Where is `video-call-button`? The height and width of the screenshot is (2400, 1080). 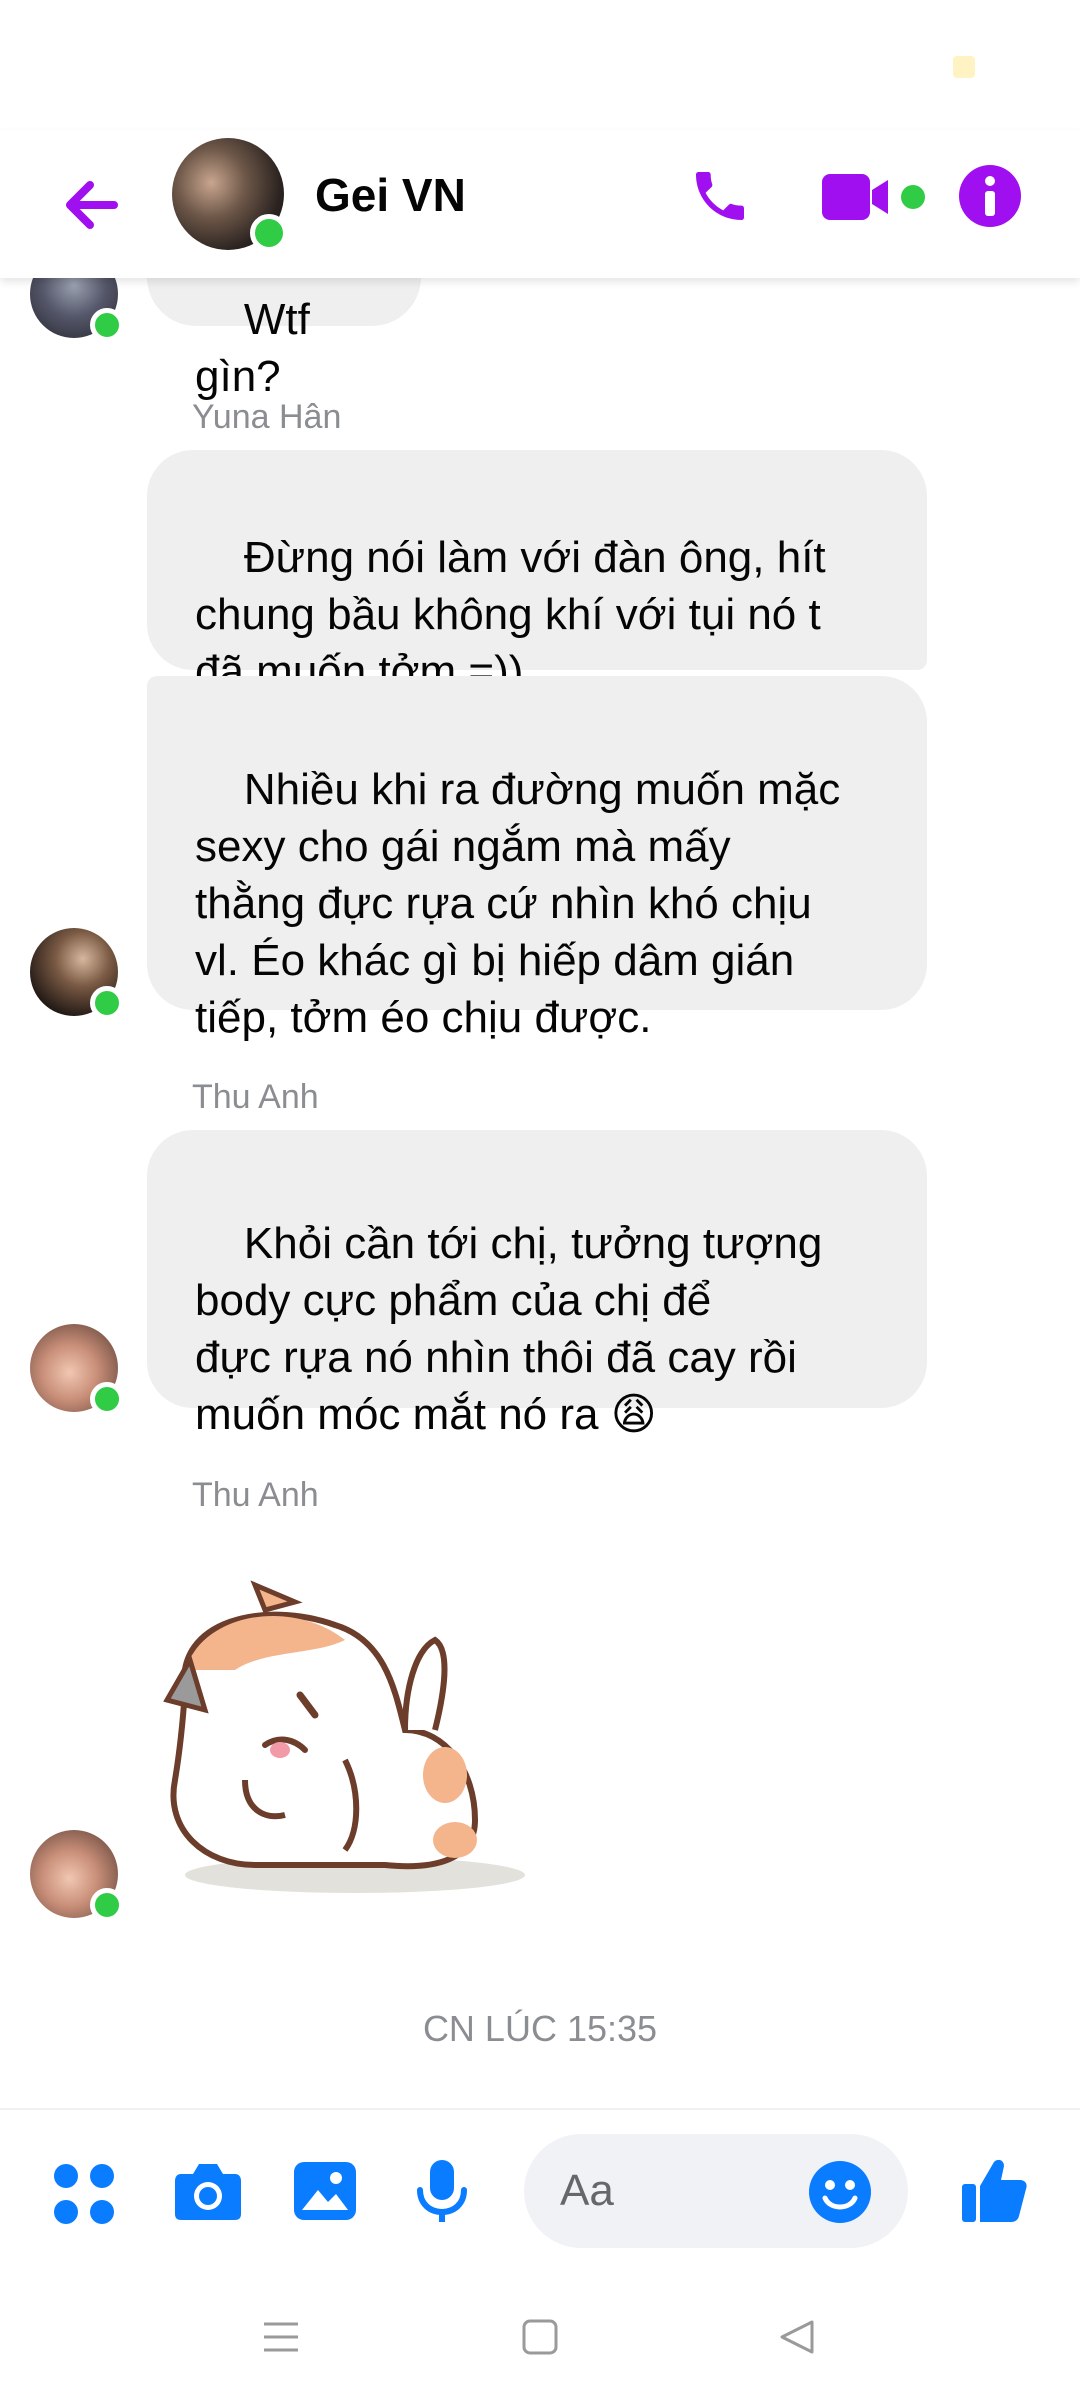 video-call-button is located at coordinates (878, 199).